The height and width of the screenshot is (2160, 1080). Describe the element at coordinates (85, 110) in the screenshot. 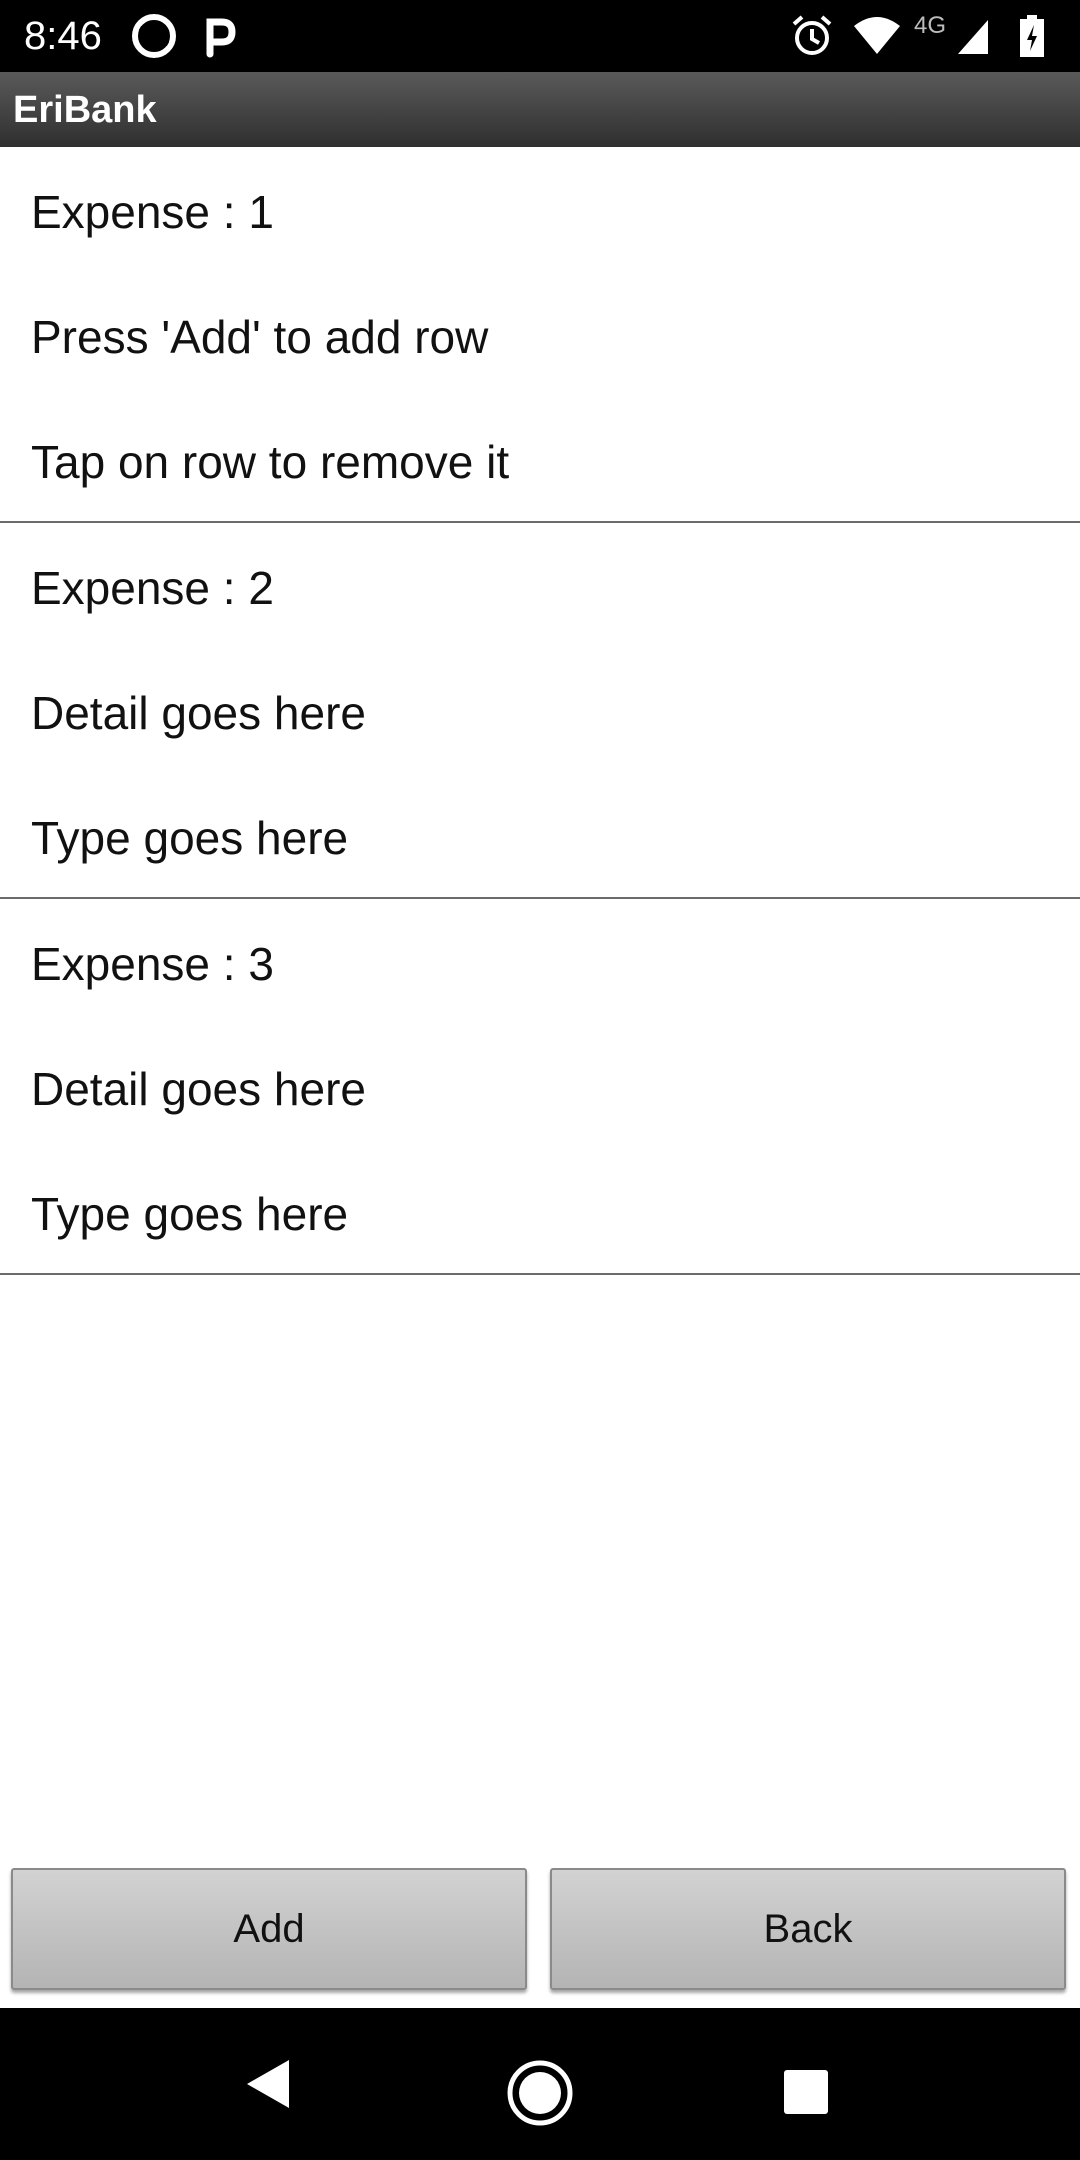

I see `app-title: EriBank` at that location.